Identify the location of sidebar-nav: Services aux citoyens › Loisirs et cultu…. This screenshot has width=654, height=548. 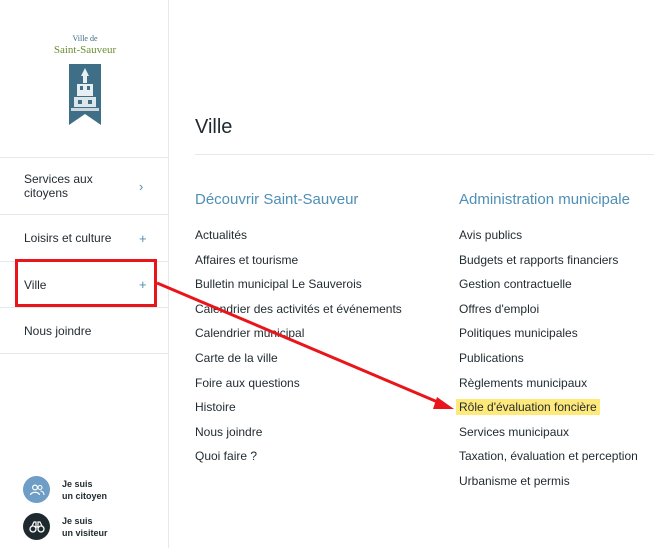
(84, 255).